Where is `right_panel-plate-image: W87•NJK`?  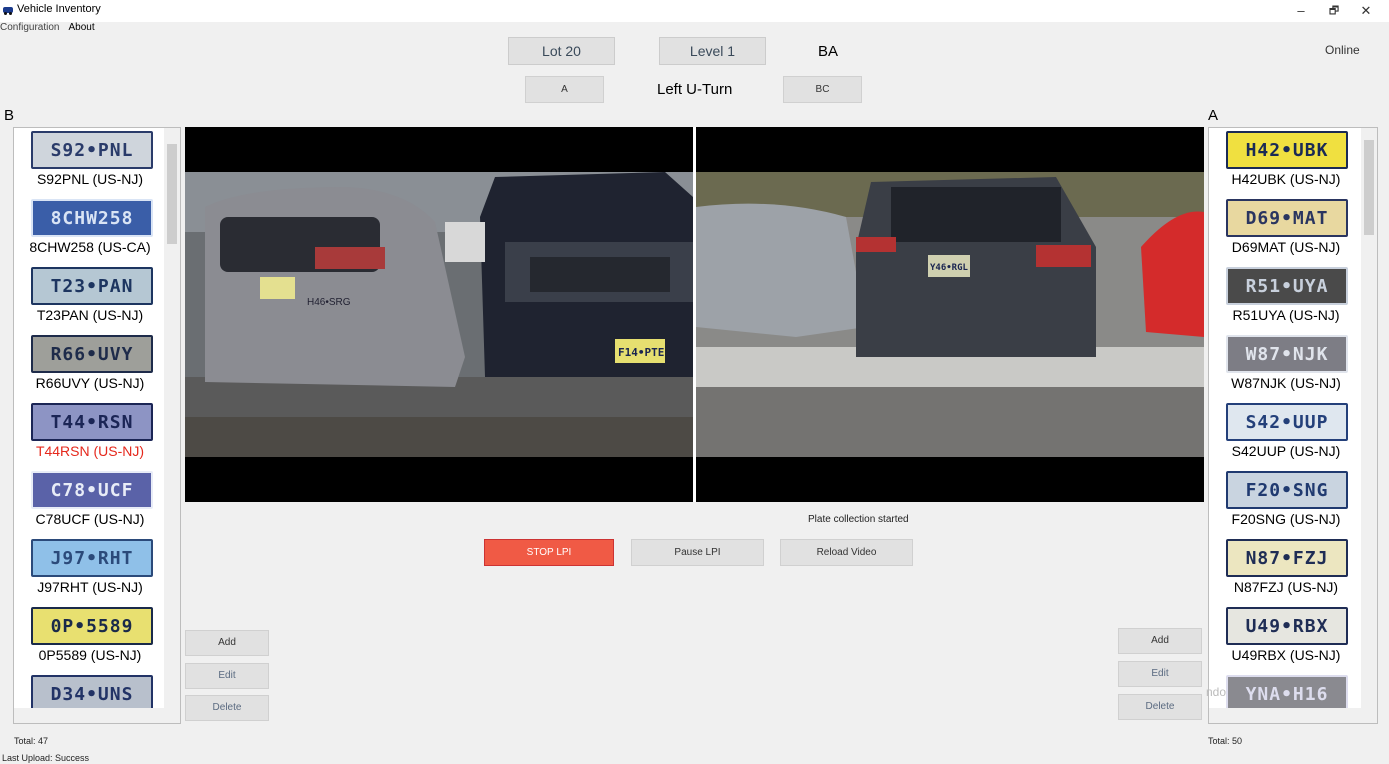
right_panel-plate-image: W87•NJK is located at coordinates (1287, 354).